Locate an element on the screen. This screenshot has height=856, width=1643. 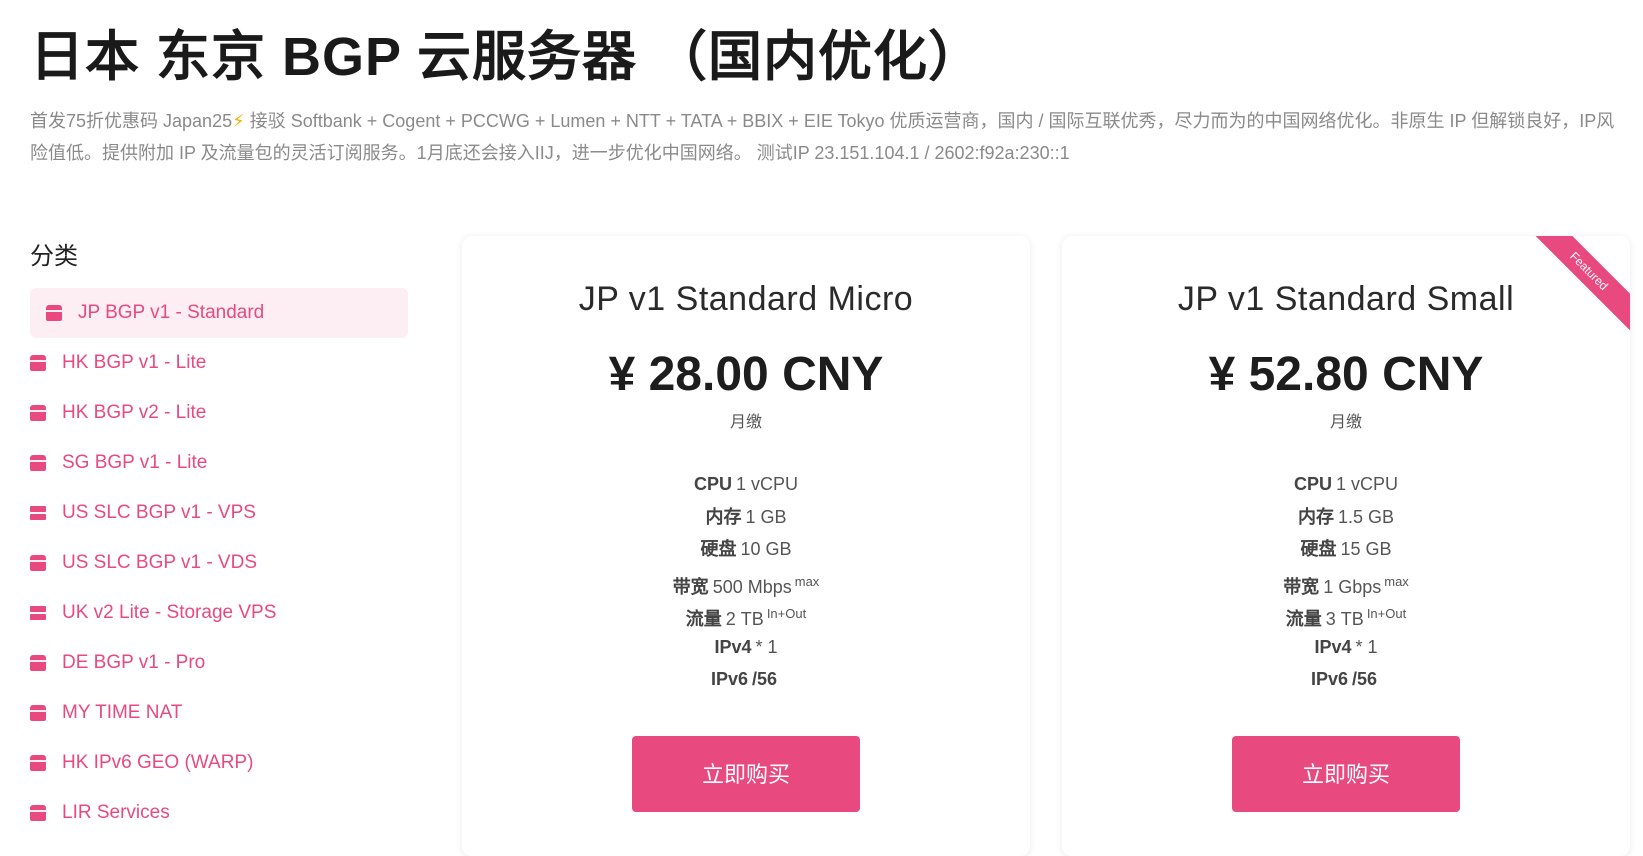
sidebar-item-label: HK IPv6 GEO (WARP) is located at coordinates (158, 762).